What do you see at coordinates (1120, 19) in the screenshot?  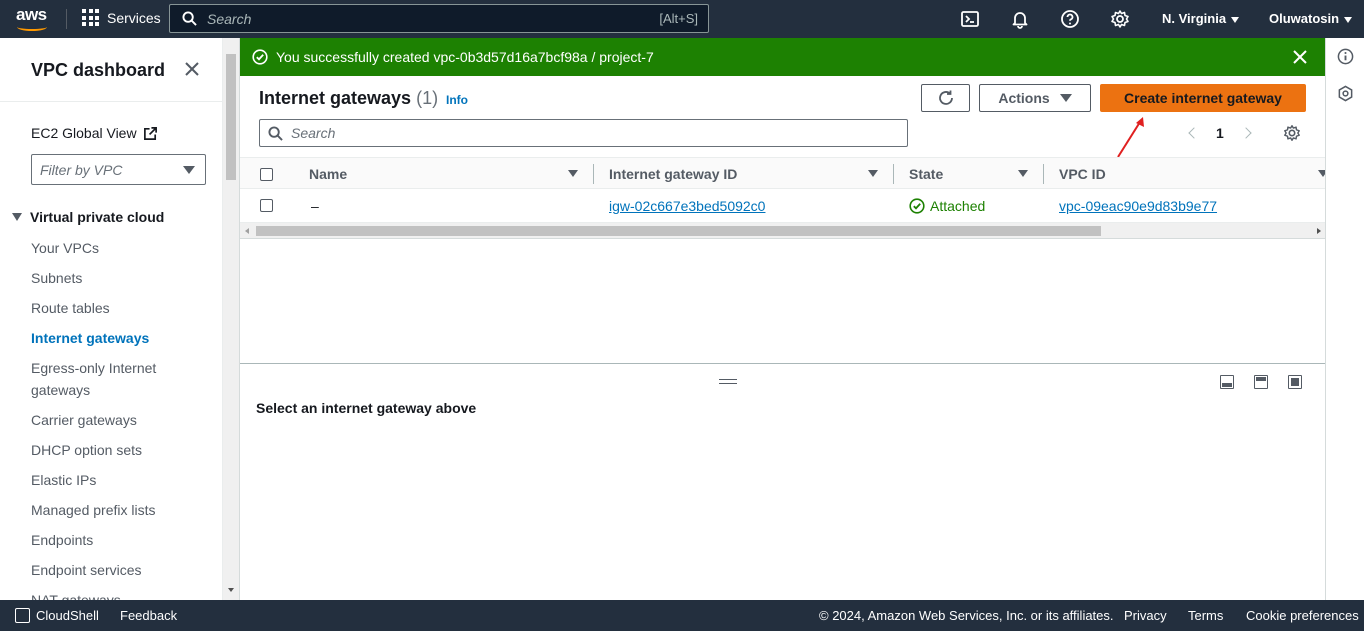 I see `settings-gear-icon` at bounding box center [1120, 19].